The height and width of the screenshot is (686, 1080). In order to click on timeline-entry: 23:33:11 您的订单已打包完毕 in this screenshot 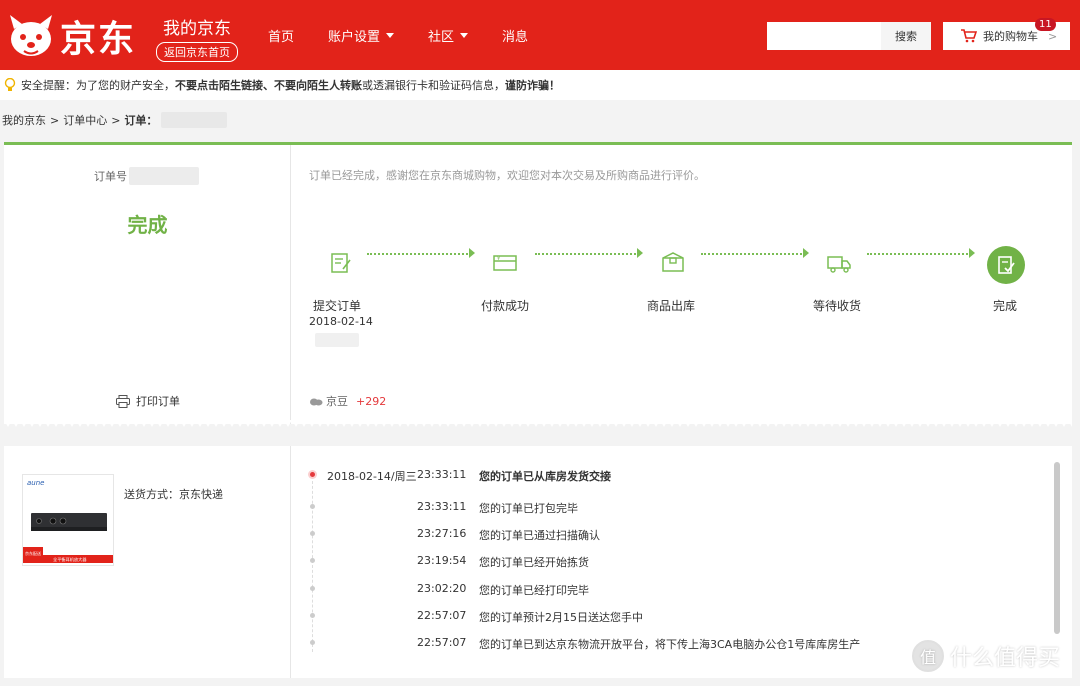, I will do `click(661, 508)`.